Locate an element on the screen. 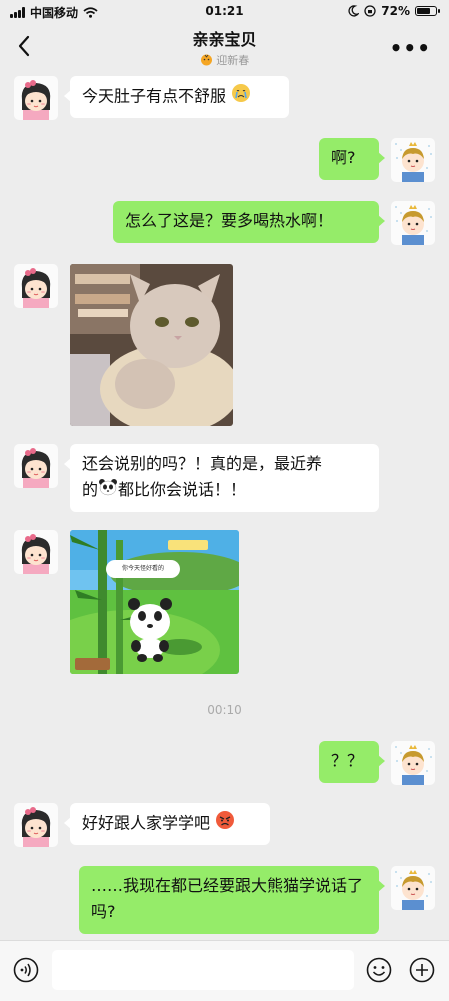 The height and width of the screenshot is (1001, 449). message-text: ？？ is located at coordinates (347, 760).